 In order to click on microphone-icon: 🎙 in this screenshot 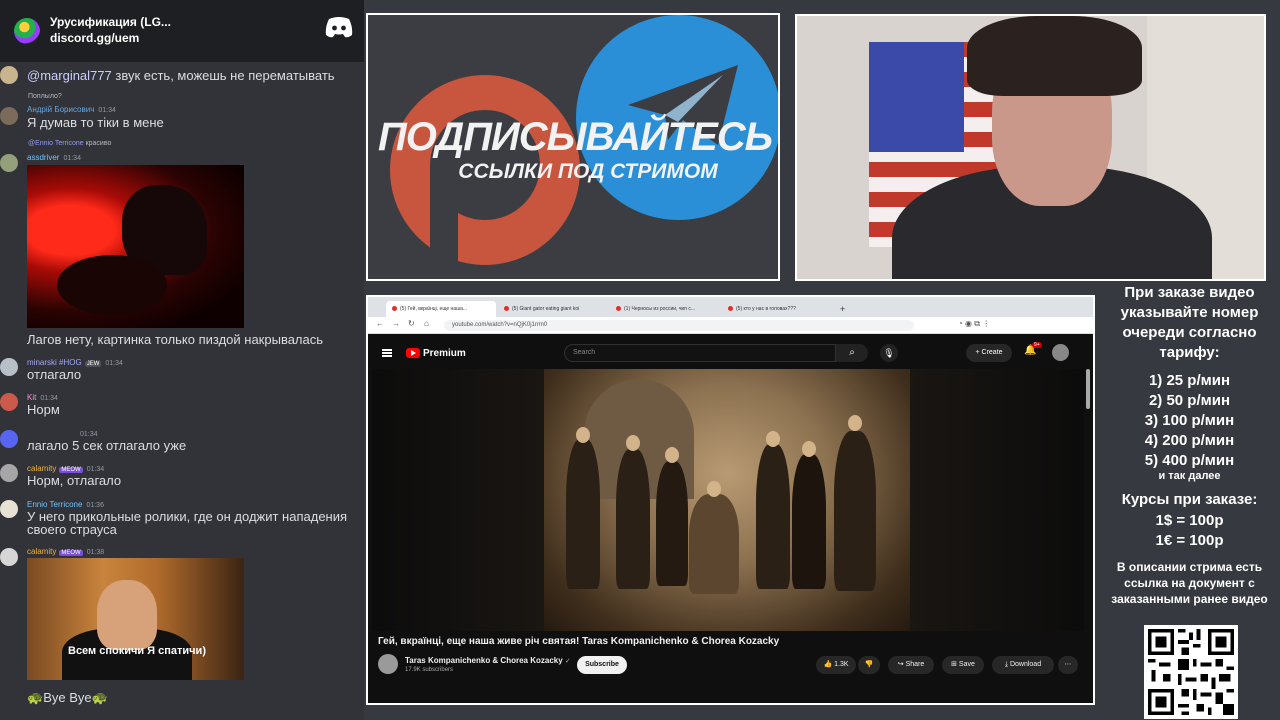, I will do `click(889, 353)`.